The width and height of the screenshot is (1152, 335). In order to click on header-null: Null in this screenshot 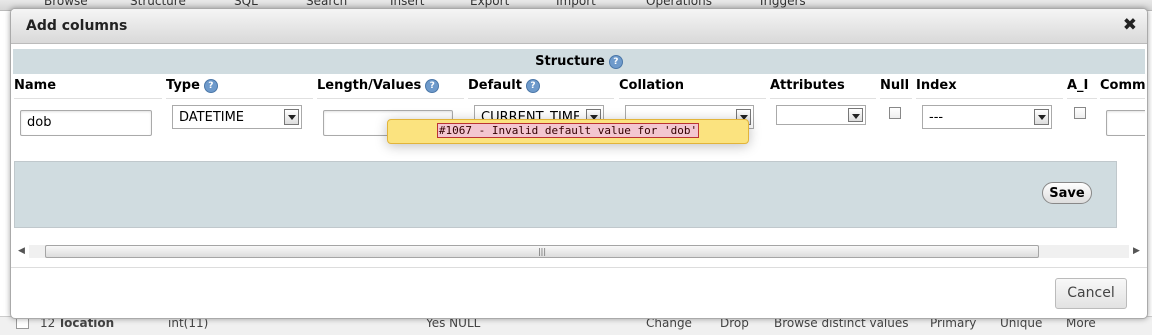, I will do `click(896, 87)`.